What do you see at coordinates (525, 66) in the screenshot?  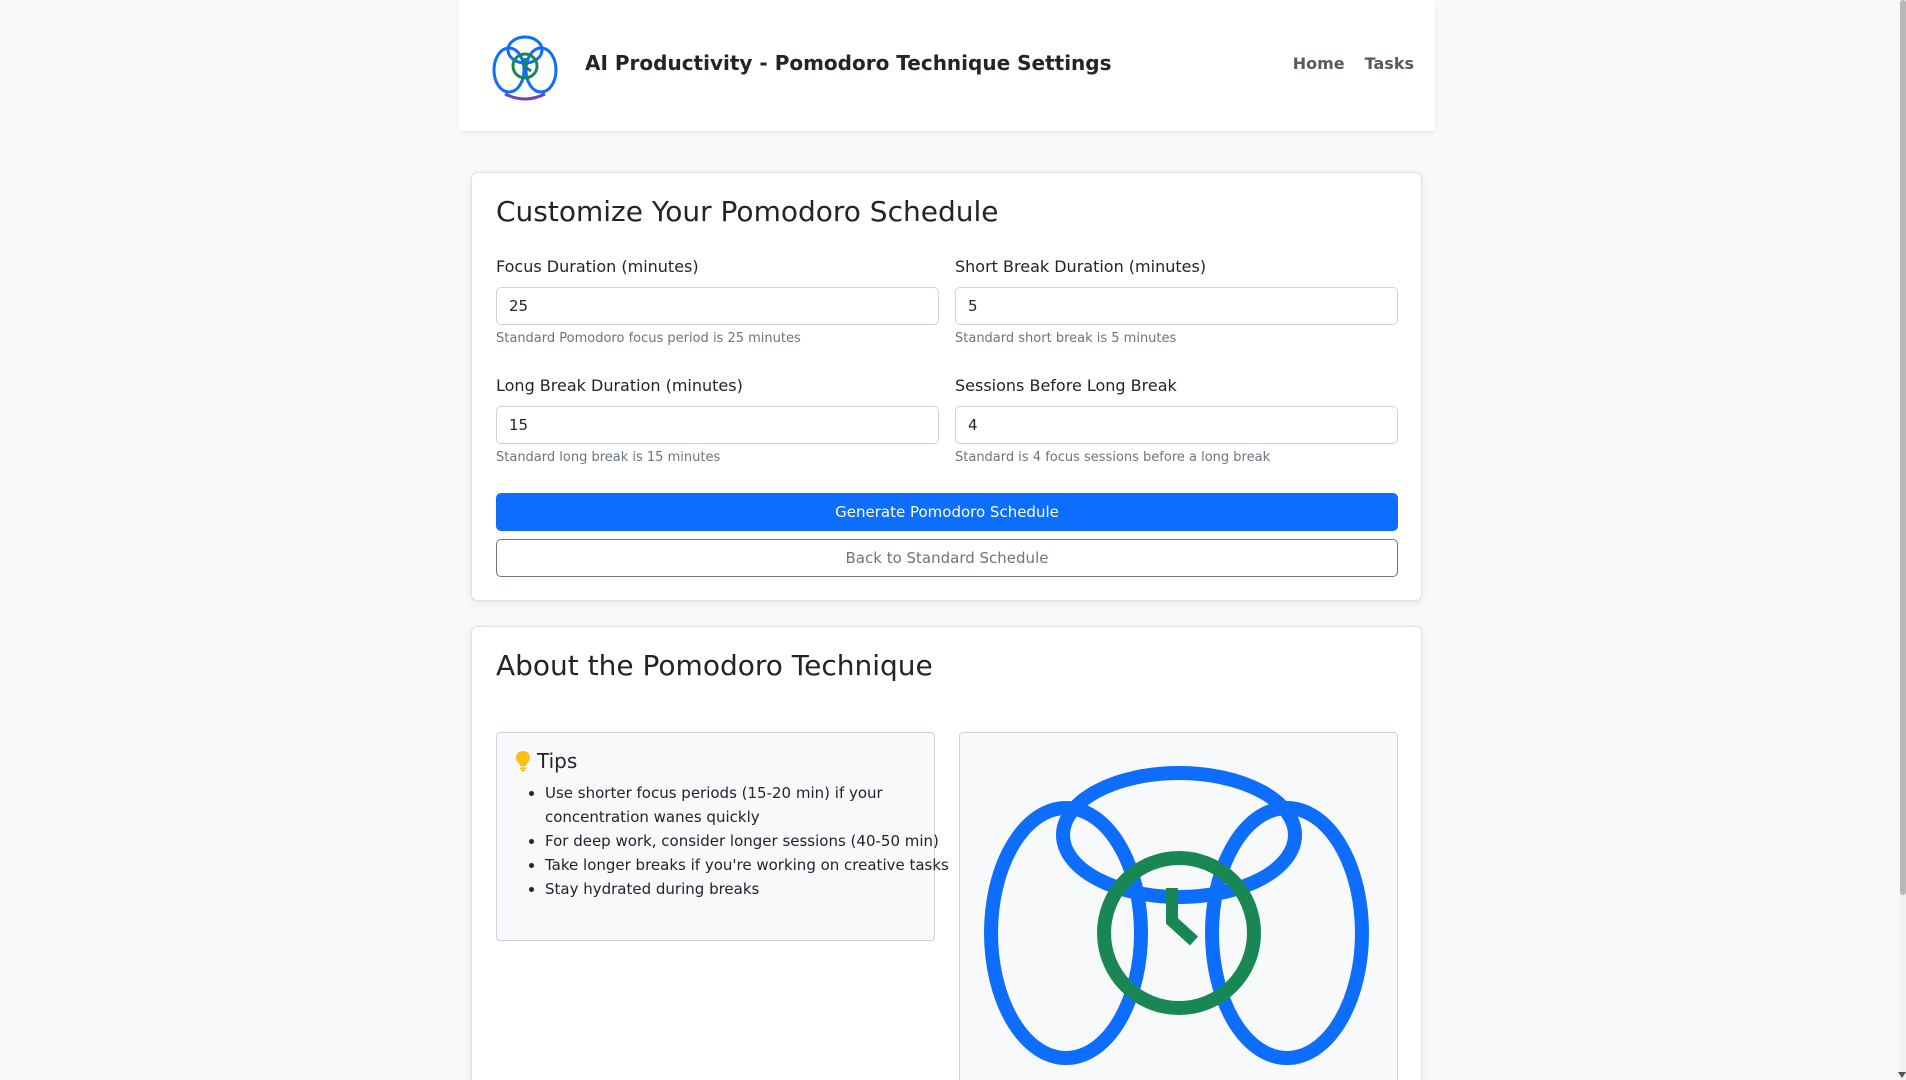 I see `pomodoro-logo-icon` at bounding box center [525, 66].